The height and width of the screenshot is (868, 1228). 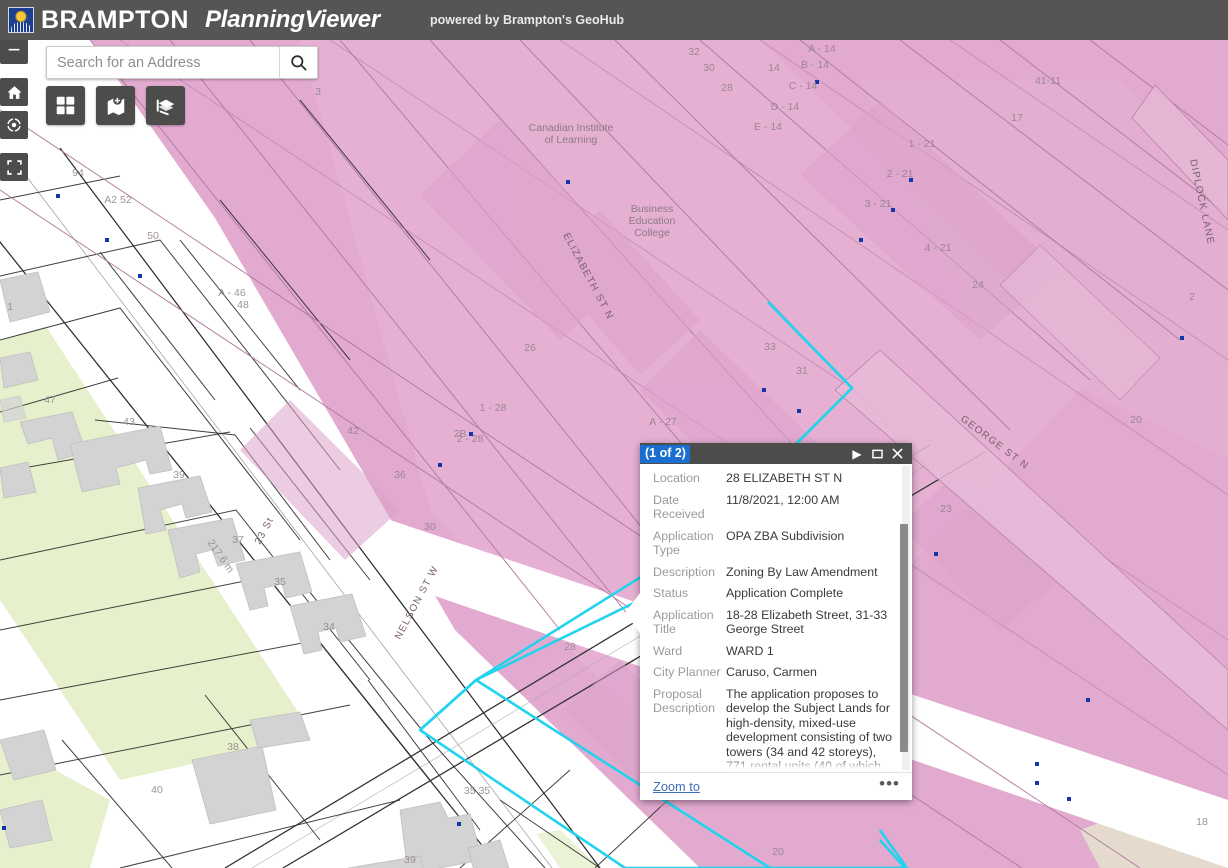 What do you see at coordinates (163, 62) in the screenshot?
I see `search-input` at bounding box center [163, 62].